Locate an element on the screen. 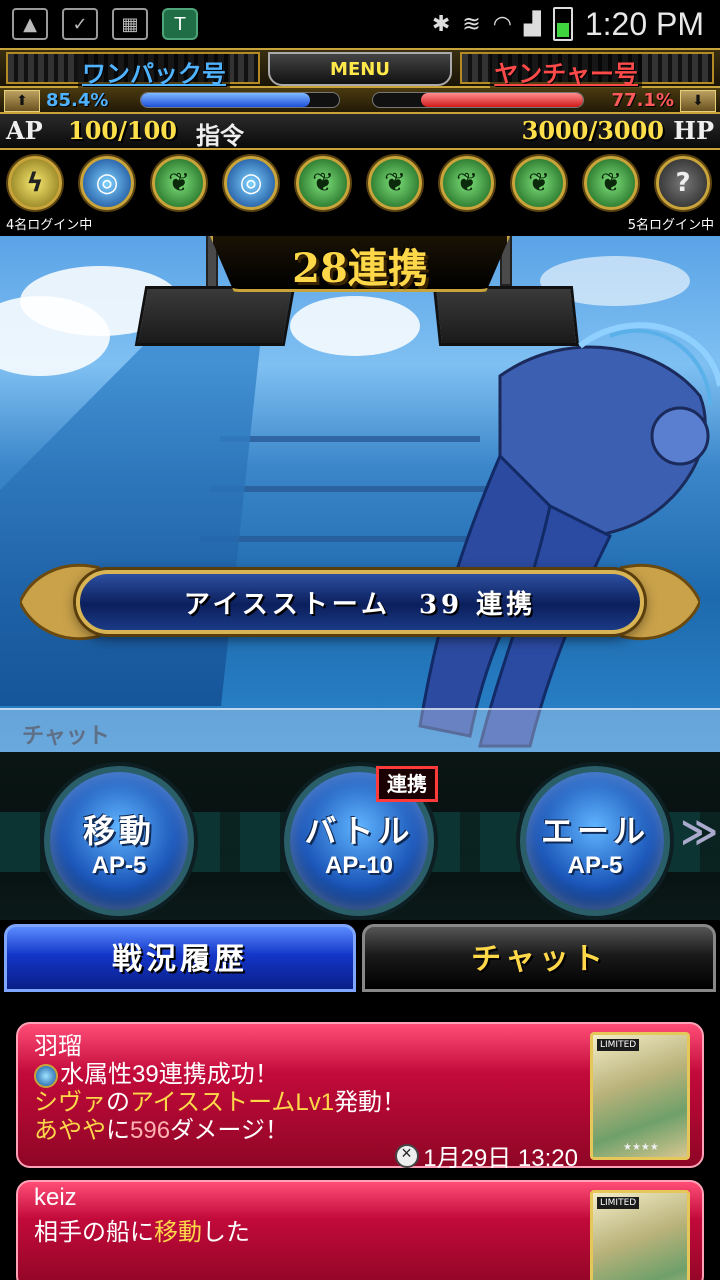 This screenshot has width=720, height=1280. gallery-icon: ▲ is located at coordinates (30, 24).